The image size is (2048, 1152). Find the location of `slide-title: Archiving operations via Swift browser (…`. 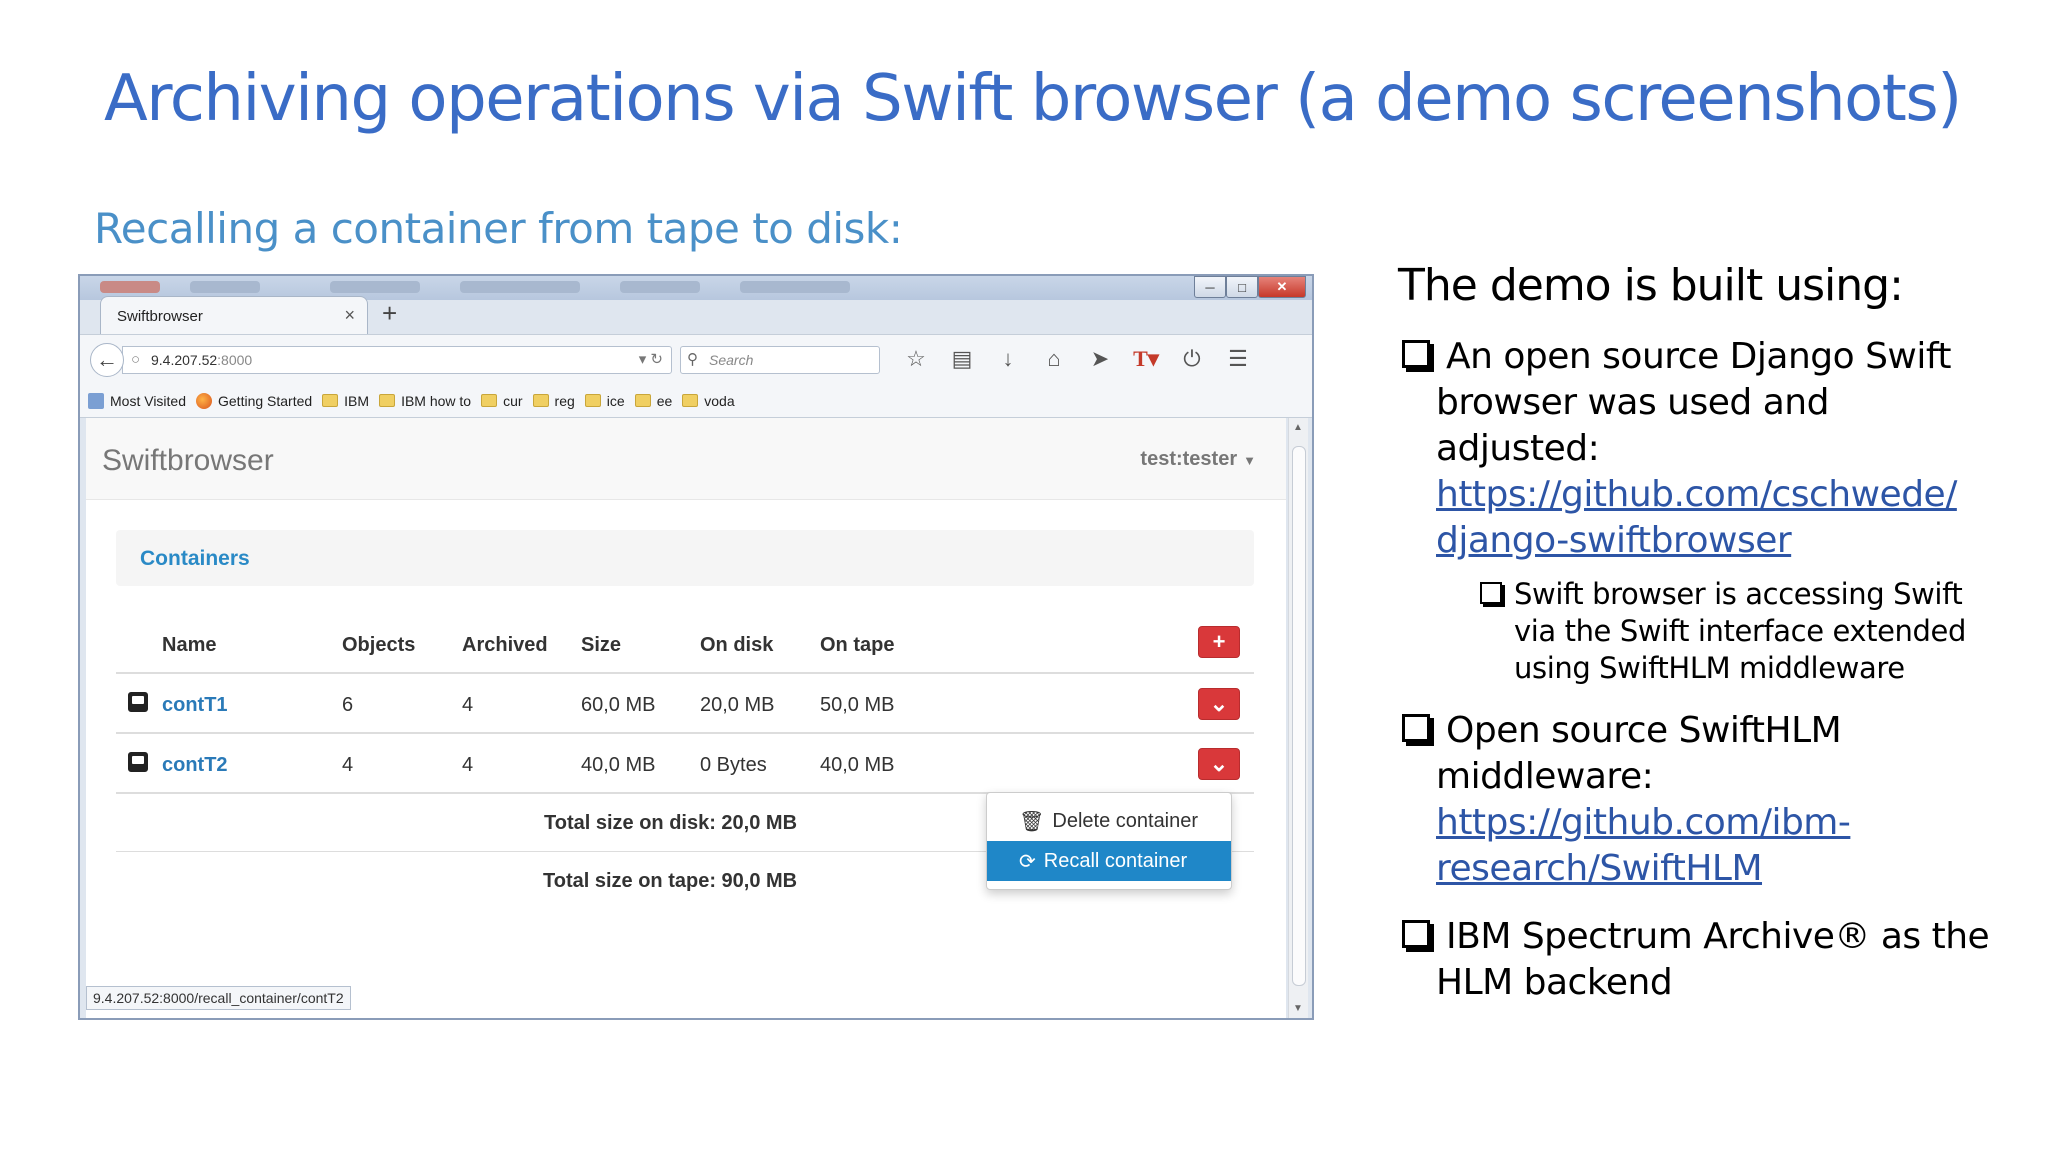

slide-title: Archiving operations via Swift browser (… is located at coordinates (1033, 99).